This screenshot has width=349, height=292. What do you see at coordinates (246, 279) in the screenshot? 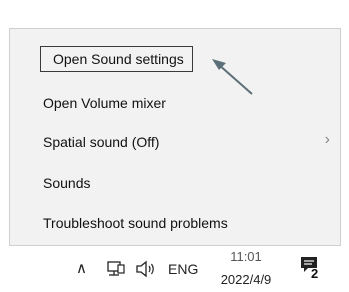
I see `clock-date: 2022/4/9` at bounding box center [246, 279].